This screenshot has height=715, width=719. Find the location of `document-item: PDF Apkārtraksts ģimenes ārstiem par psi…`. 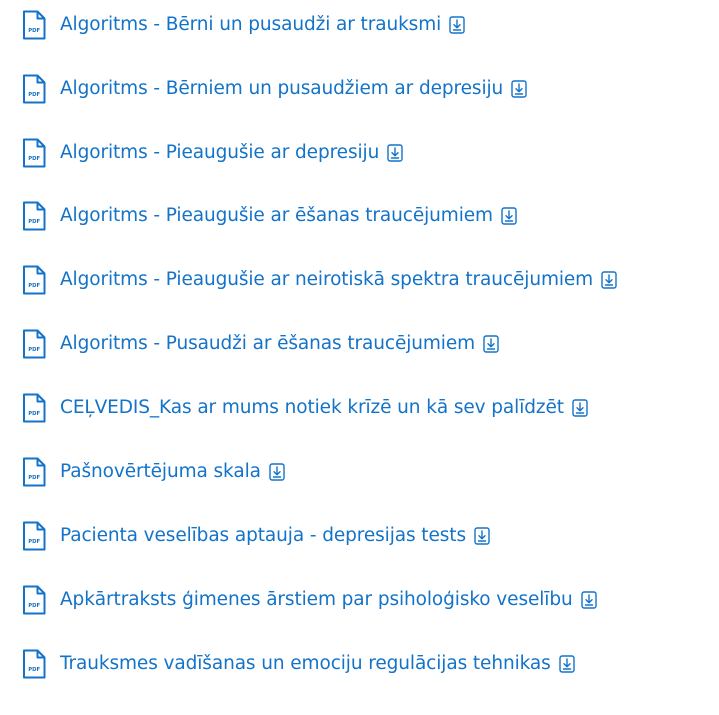

document-item: PDF Apkārtraksts ģimenes ārstiem par psi… is located at coordinates (309, 600).